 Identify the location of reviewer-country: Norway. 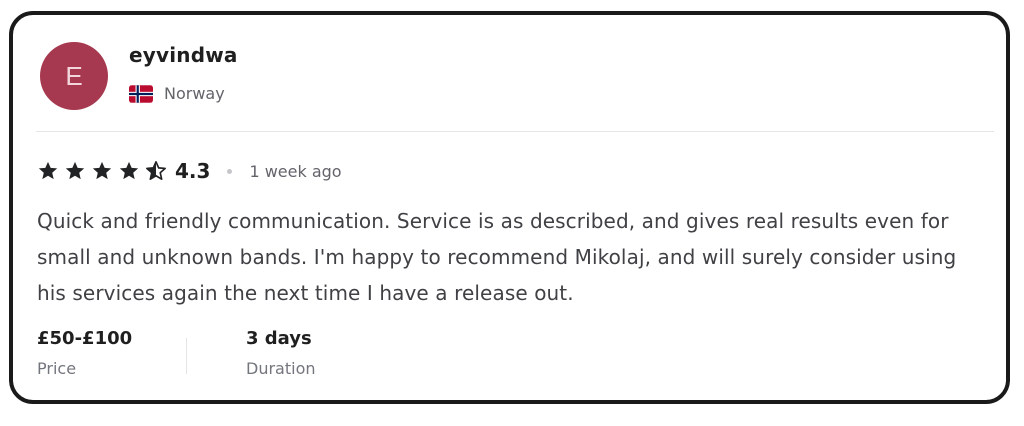
(177, 93).